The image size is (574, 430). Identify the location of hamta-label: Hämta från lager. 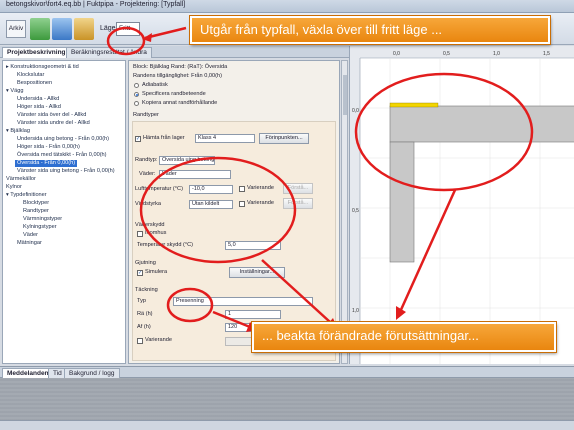
(164, 138).